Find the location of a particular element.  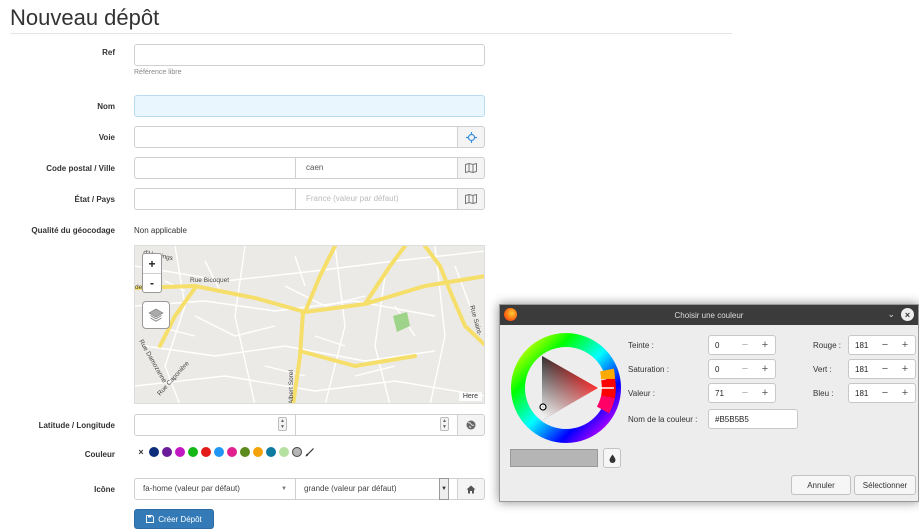

ref-label: Ref is located at coordinates (108, 52).